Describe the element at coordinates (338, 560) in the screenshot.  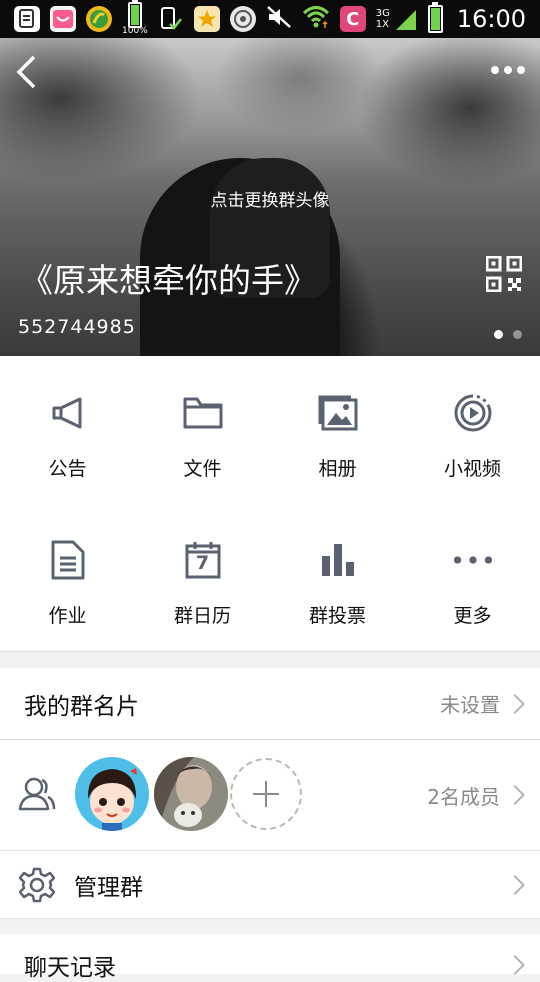
I see `bar-chart-icon` at that location.